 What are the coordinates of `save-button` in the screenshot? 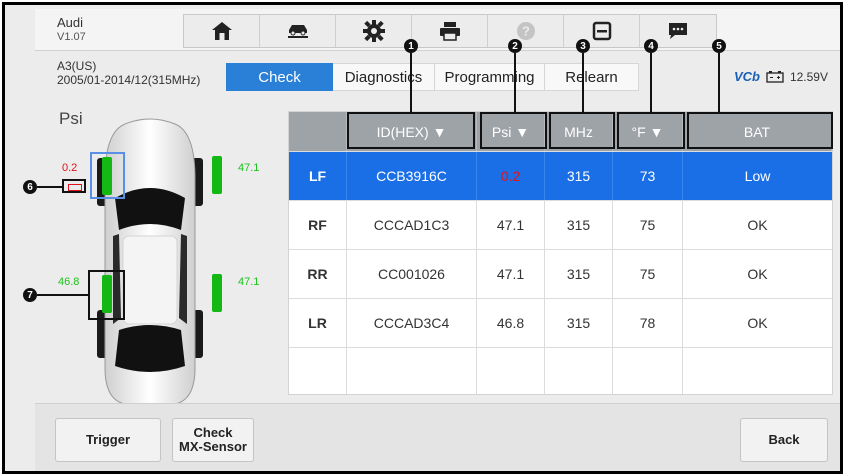 It's located at (602, 31).